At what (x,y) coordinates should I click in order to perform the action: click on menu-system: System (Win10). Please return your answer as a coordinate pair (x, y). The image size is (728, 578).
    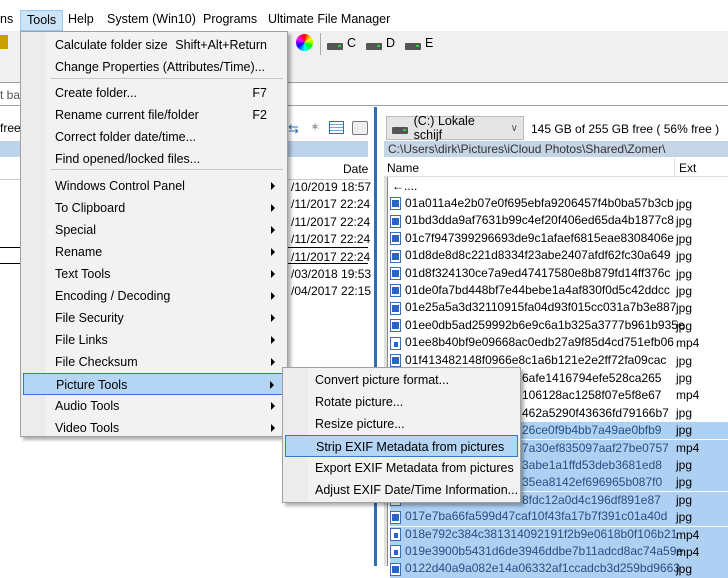
    Looking at the image, I should click on (151, 19).